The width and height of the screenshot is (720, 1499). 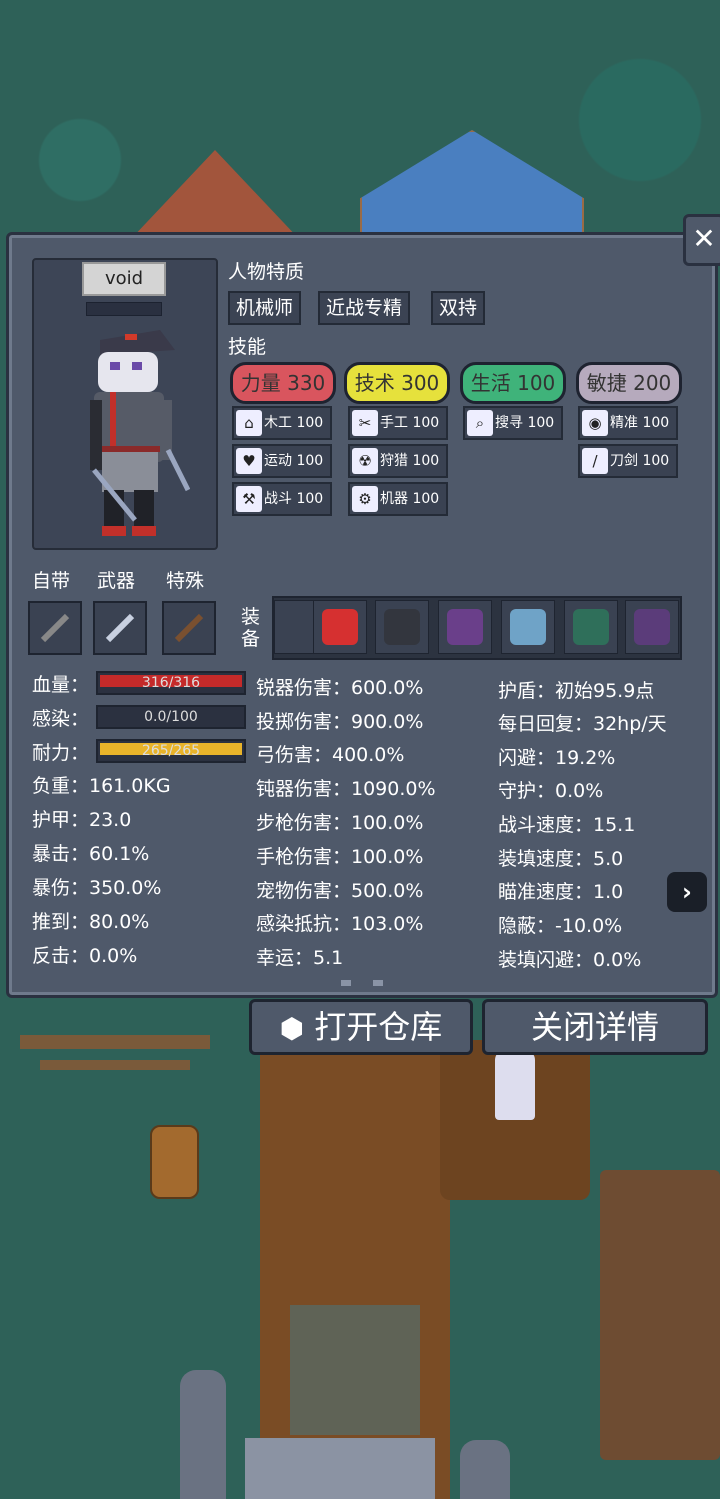 I want to click on stamina-value: 265/265, so click(x=171, y=751).